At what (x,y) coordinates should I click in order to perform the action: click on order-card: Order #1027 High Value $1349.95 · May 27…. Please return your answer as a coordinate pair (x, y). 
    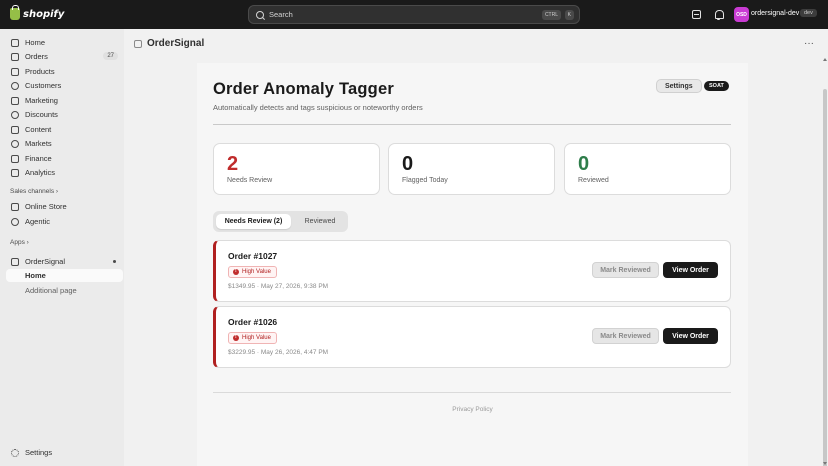
    Looking at the image, I should click on (472, 271).